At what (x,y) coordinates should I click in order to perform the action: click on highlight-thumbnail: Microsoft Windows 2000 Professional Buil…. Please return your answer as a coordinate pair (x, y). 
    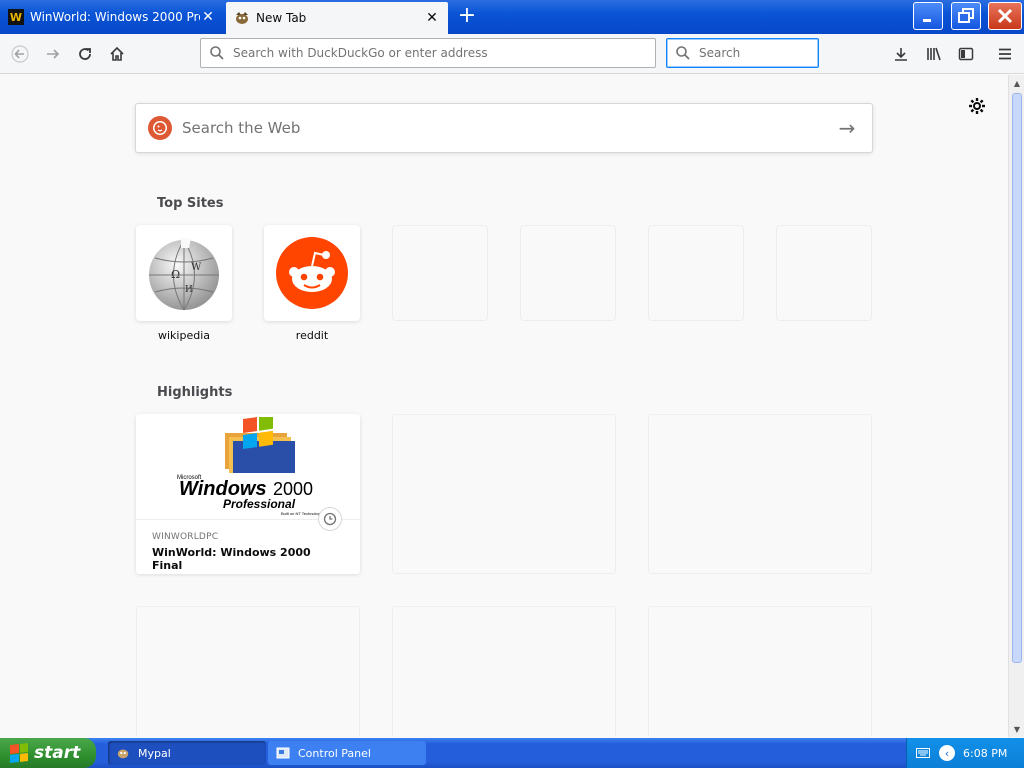
    Looking at the image, I should click on (248, 472).